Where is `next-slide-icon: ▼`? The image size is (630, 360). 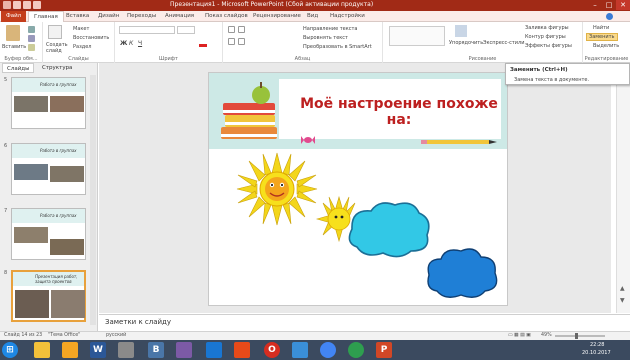
next-slide-icon: ▼ is located at coordinates (622, 300).